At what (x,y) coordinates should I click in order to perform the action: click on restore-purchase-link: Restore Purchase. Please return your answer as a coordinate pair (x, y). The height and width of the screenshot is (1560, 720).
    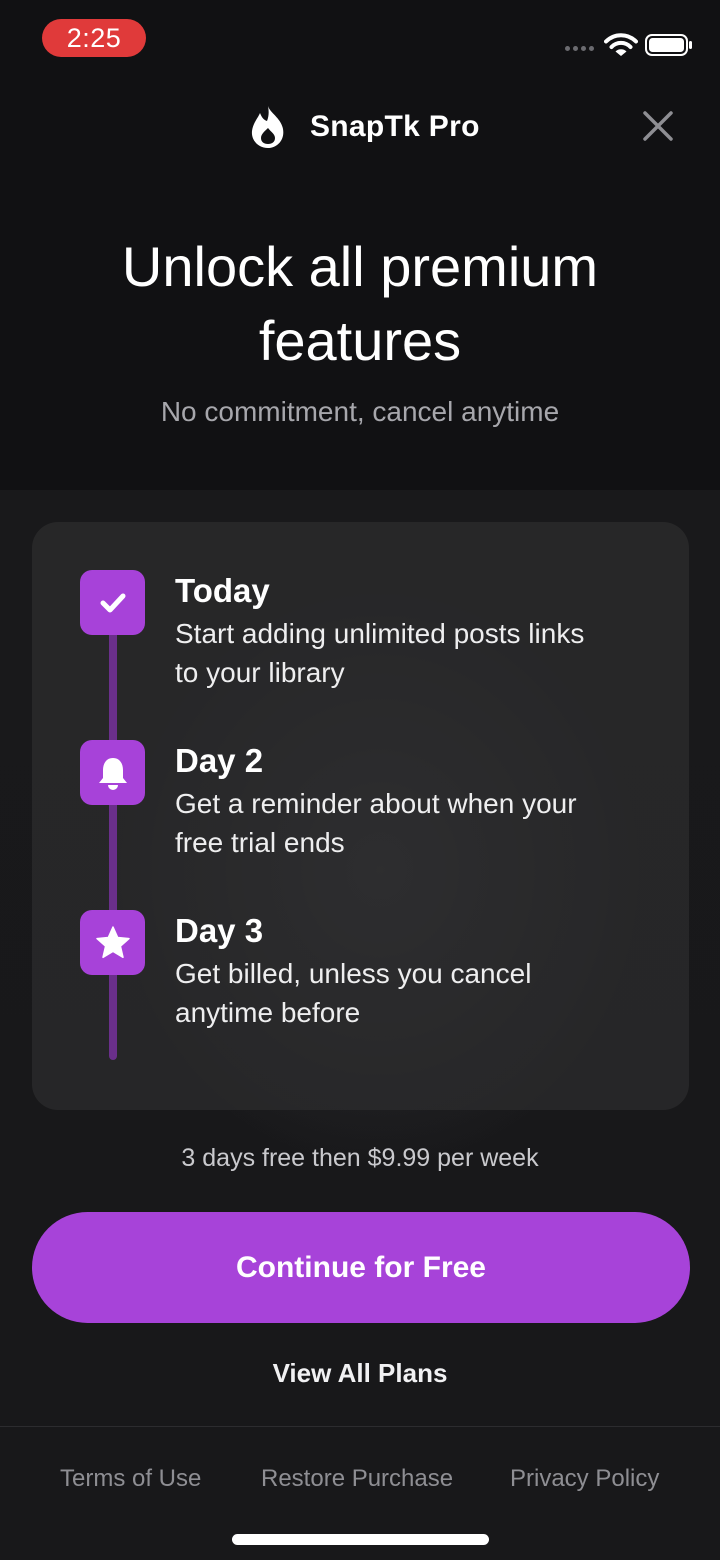
    Looking at the image, I should click on (357, 1479).